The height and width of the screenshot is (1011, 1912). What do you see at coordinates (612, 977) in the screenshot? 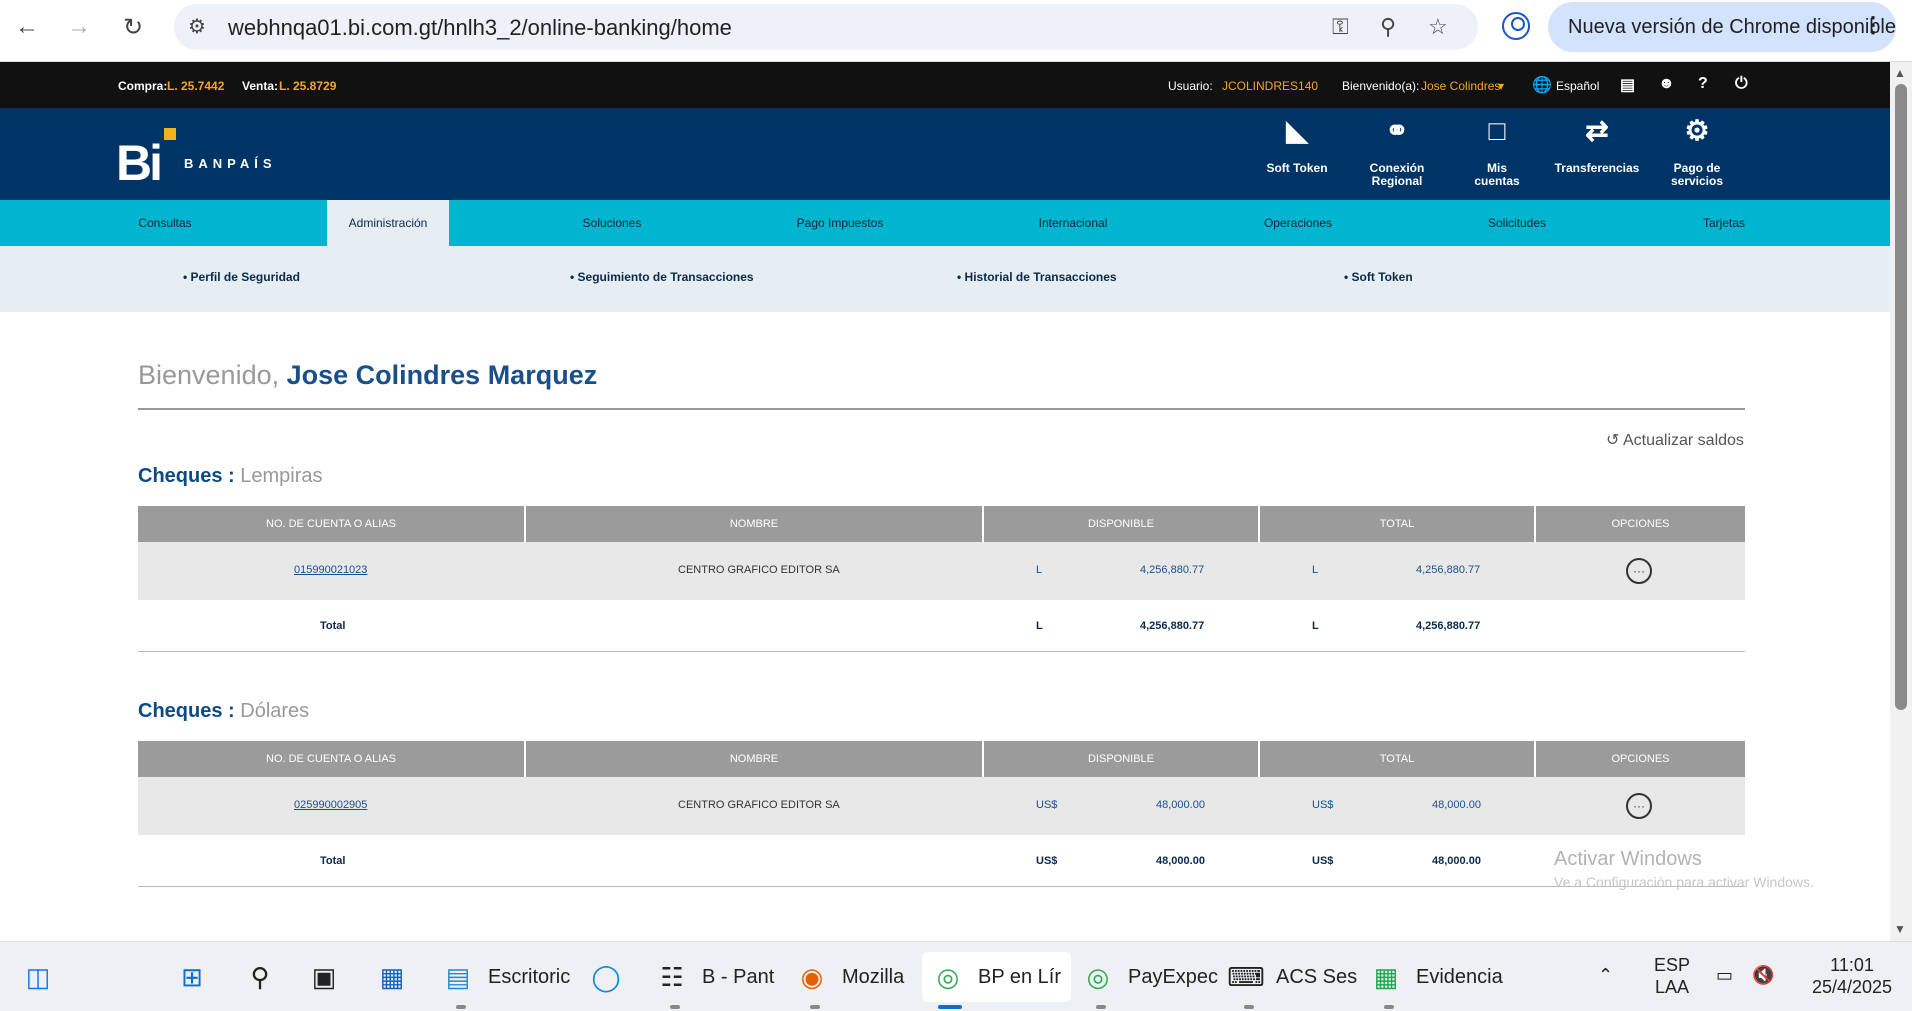
I see `taskbar-app: ◯` at bounding box center [612, 977].